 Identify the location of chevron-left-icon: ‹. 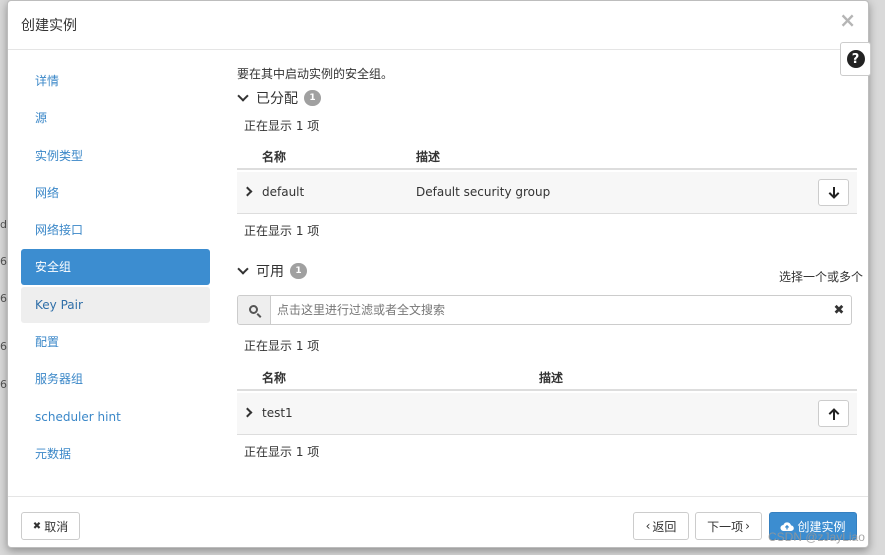
(648, 526).